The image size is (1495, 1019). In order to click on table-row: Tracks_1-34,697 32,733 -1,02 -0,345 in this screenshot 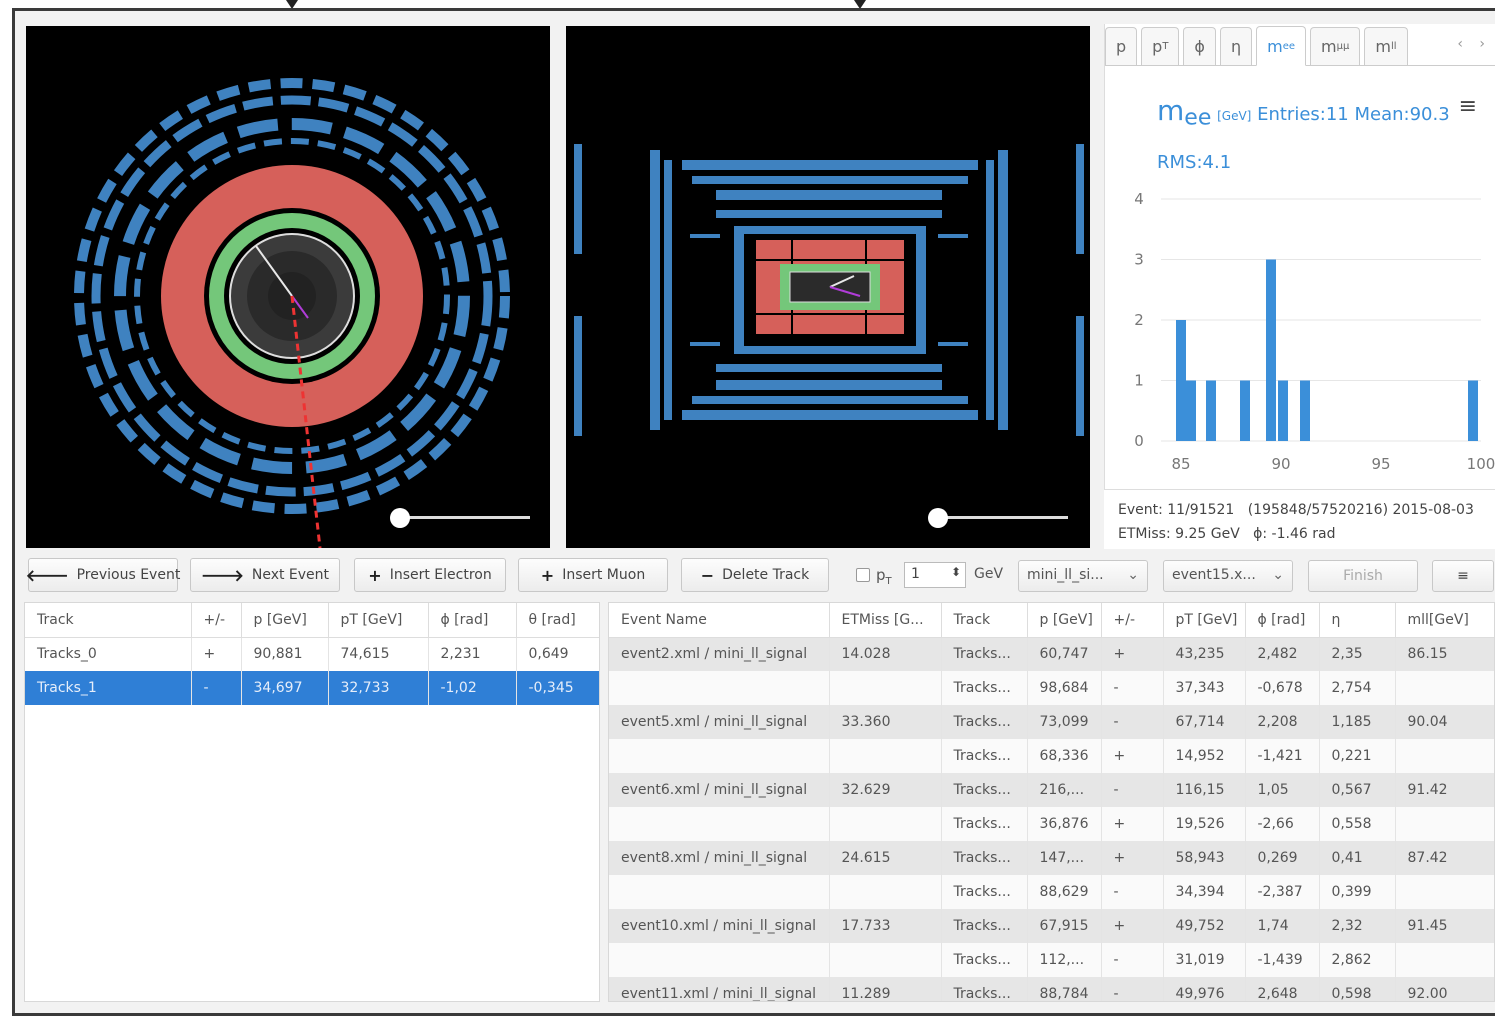, I will do `click(312, 688)`.